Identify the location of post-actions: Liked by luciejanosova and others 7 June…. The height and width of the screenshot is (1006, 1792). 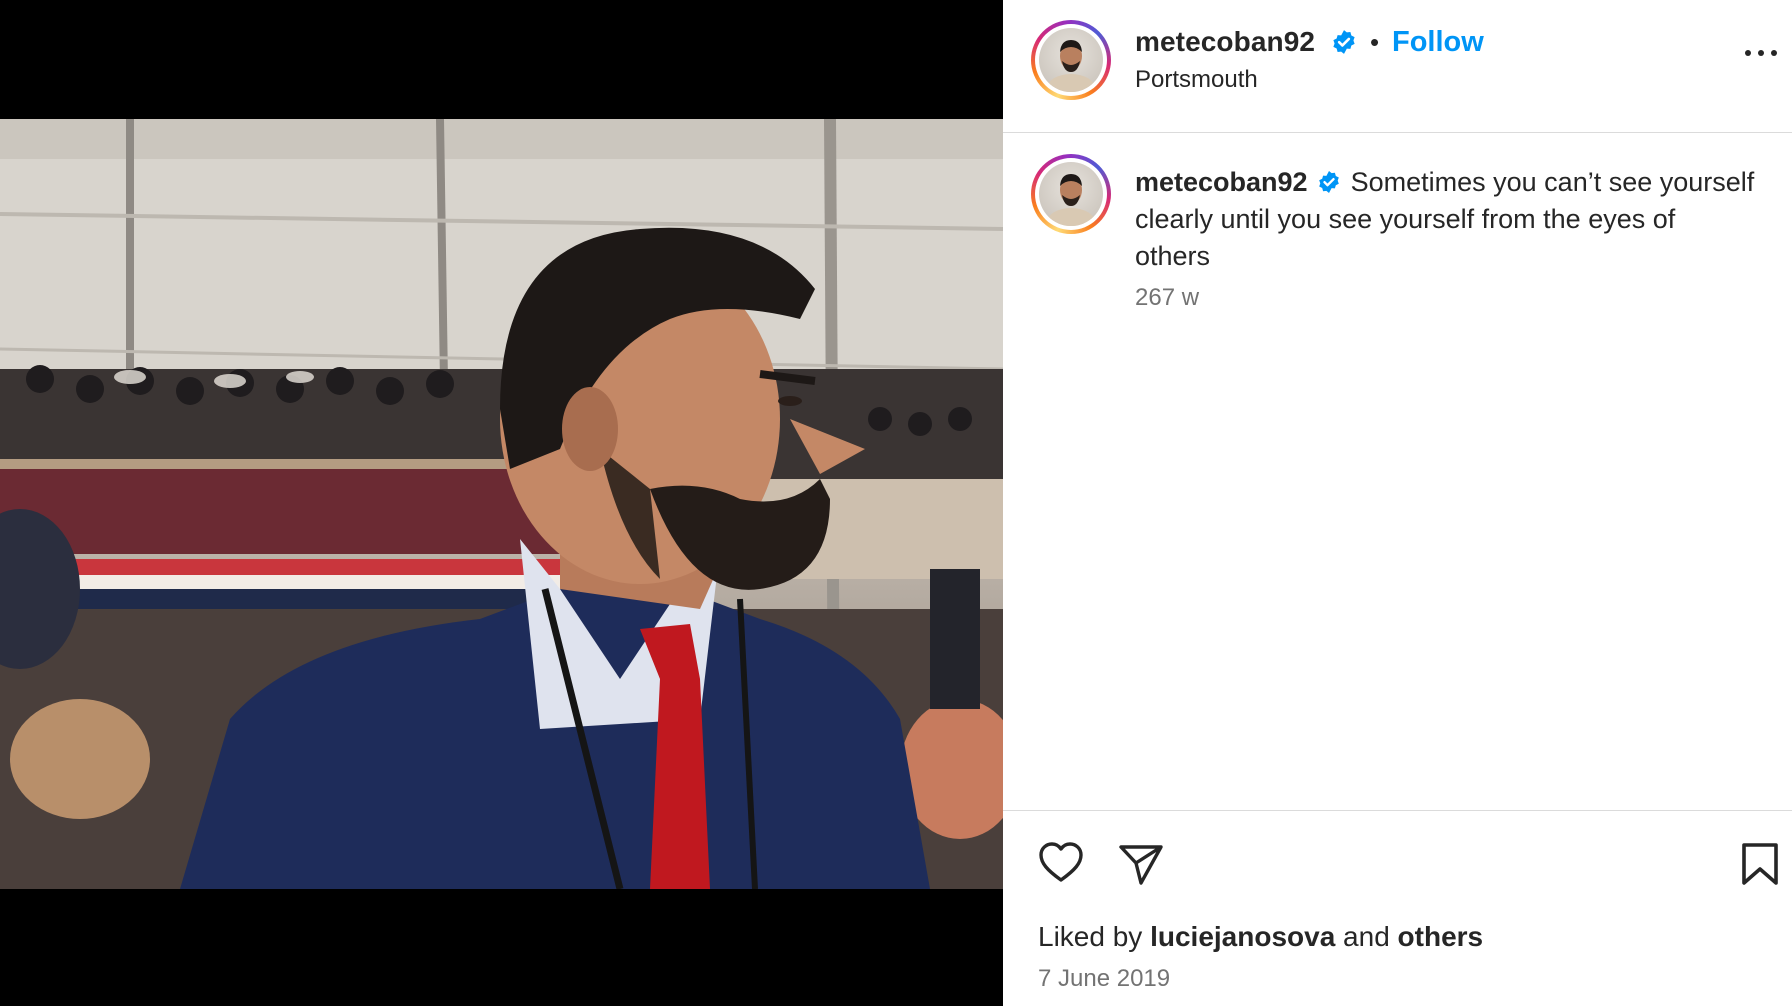
(1397, 908).